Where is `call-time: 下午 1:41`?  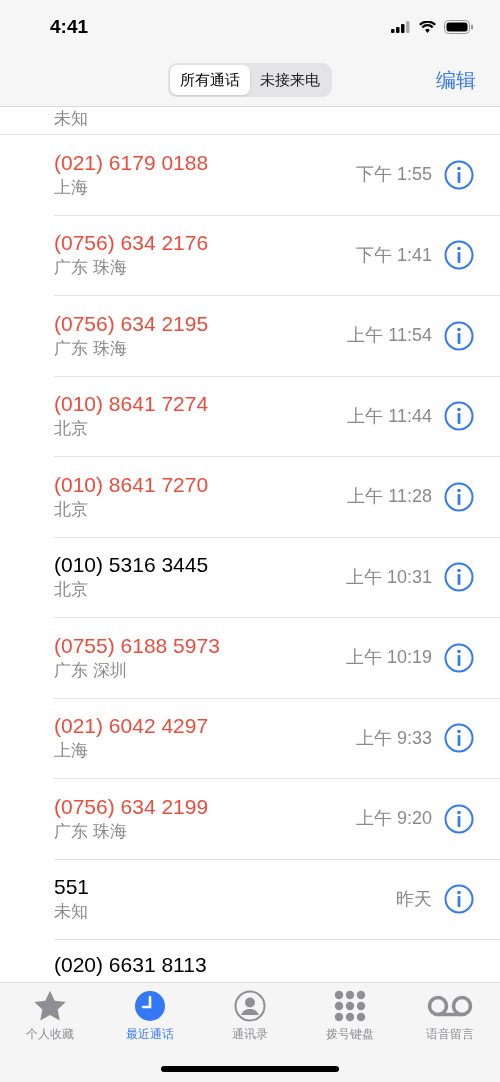
call-time: 下午 1:41 is located at coordinates (393, 255).